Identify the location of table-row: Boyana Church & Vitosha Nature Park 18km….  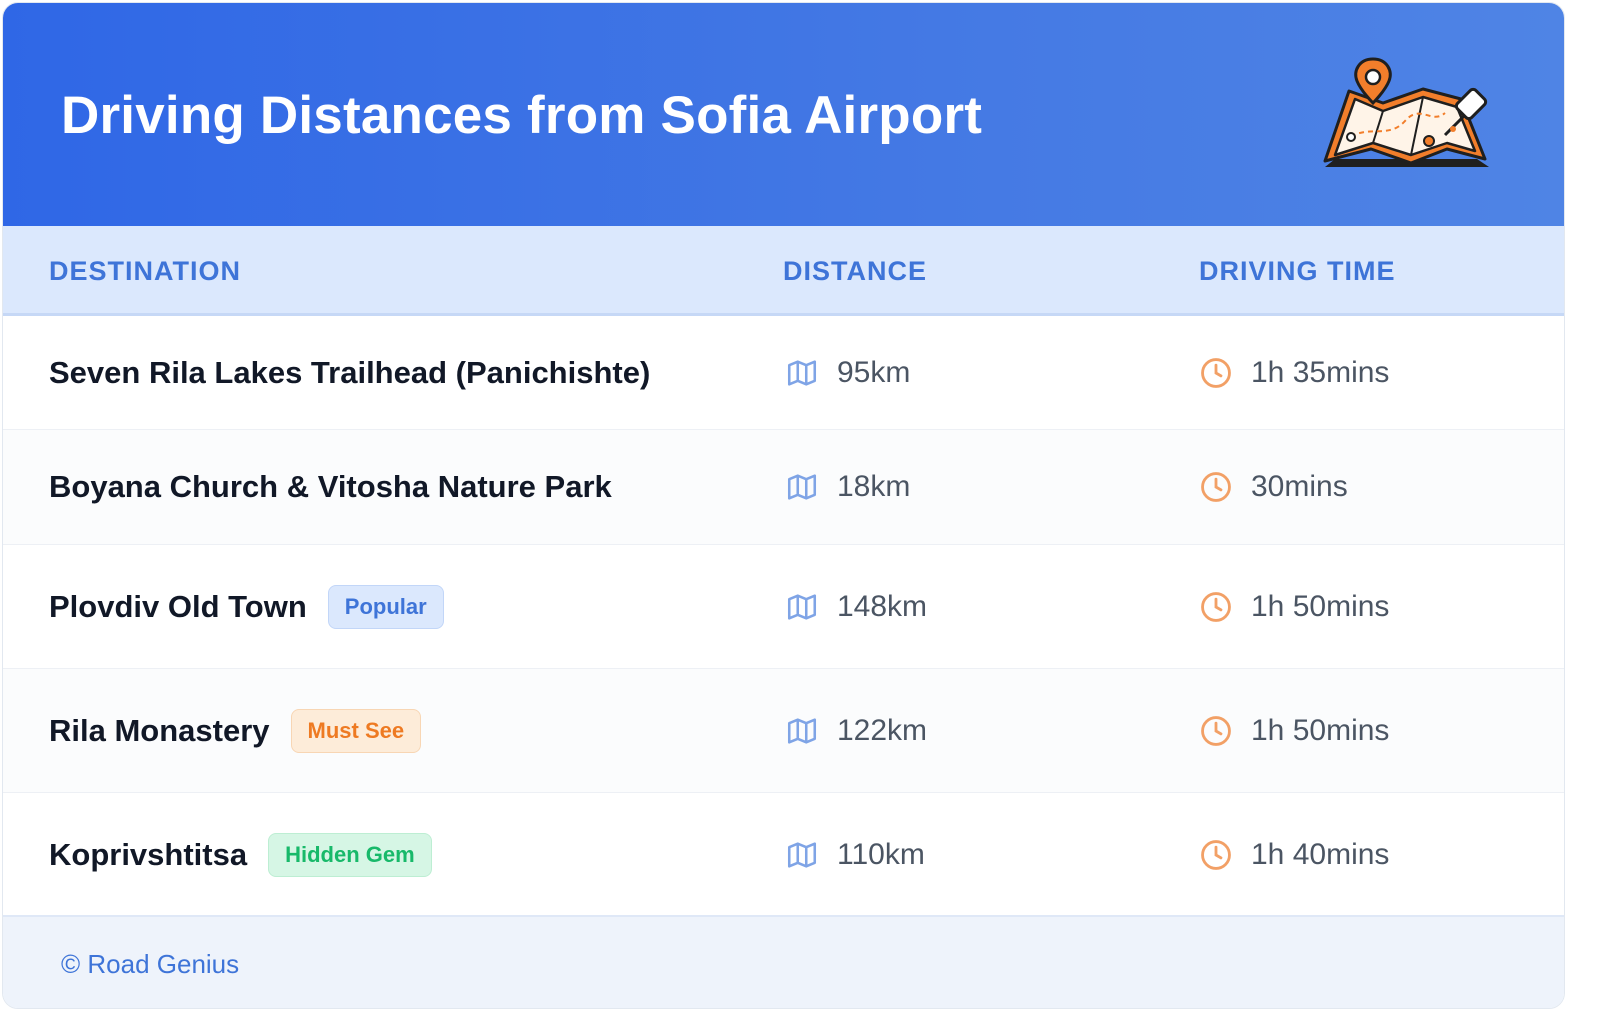
(783, 487).